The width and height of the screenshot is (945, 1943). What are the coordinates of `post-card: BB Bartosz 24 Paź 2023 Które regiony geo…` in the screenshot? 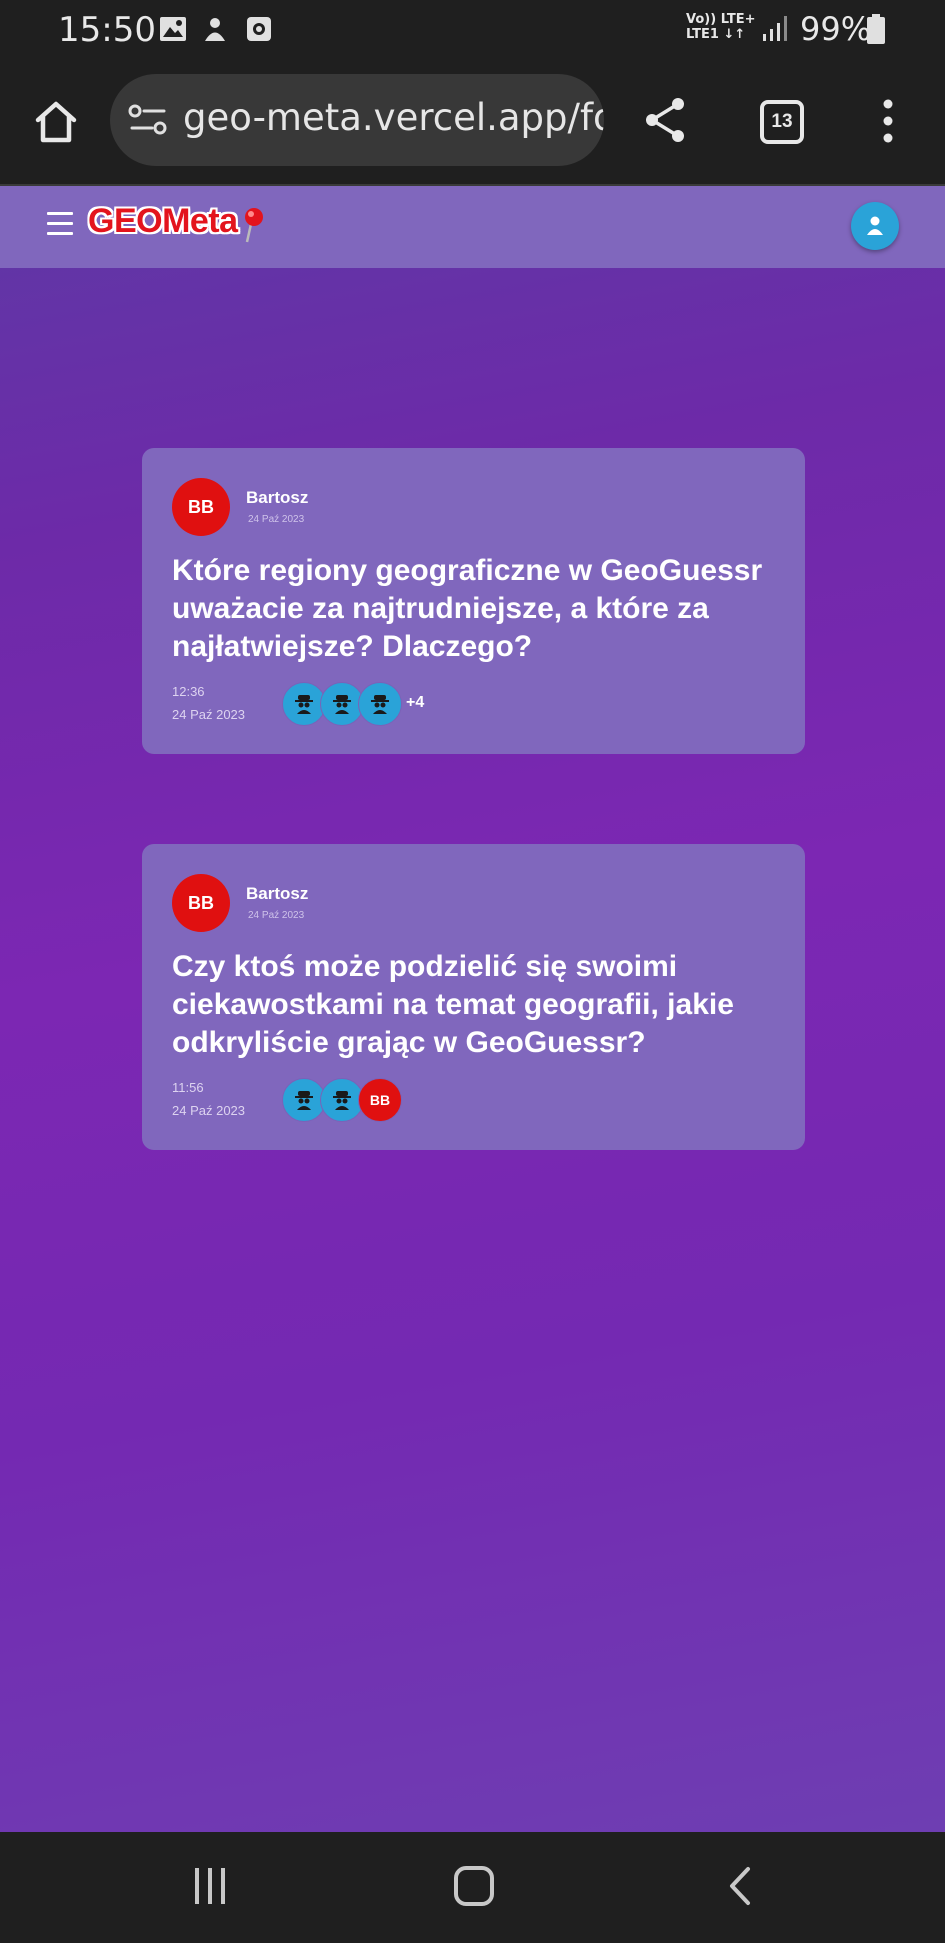 It's located at (473, 601).